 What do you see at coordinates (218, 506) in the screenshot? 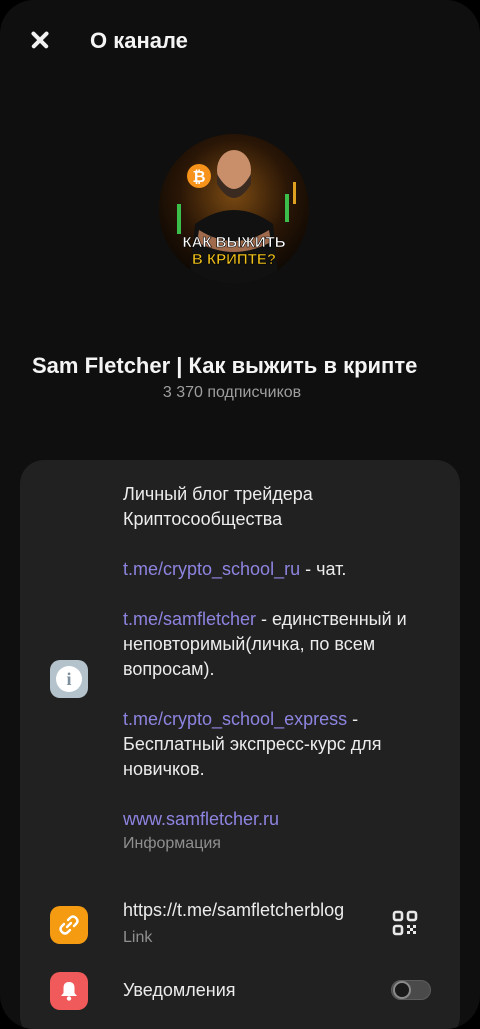
I see `description-intro: Личный блог трейдера Криптосообщества` at bounding box center [218, 506].